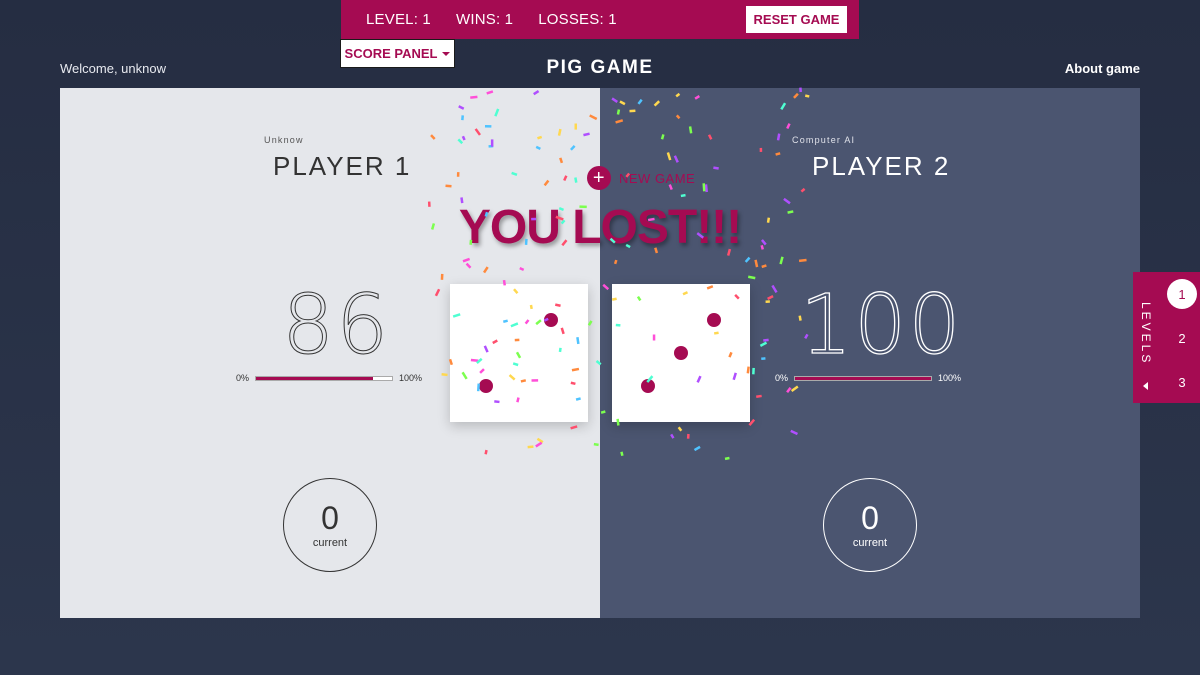 This screenshot has width=1200, height=675. Describe the element at coordinates (1146, 334) in the screenshot. I see `levels-label: LEVELS` at that location.